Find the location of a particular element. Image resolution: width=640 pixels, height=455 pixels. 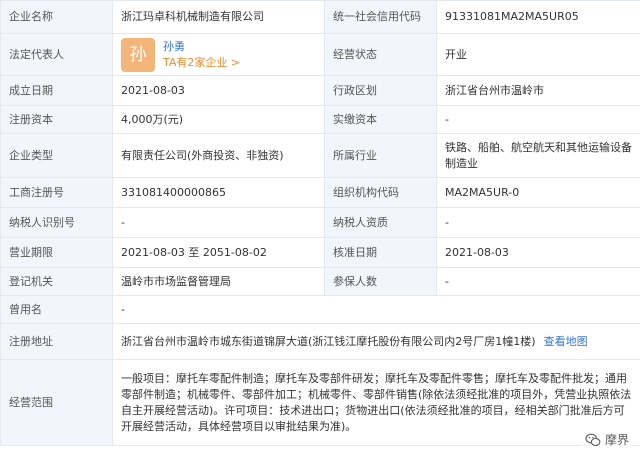

insured-value: - is located at coordinates (538, 281).